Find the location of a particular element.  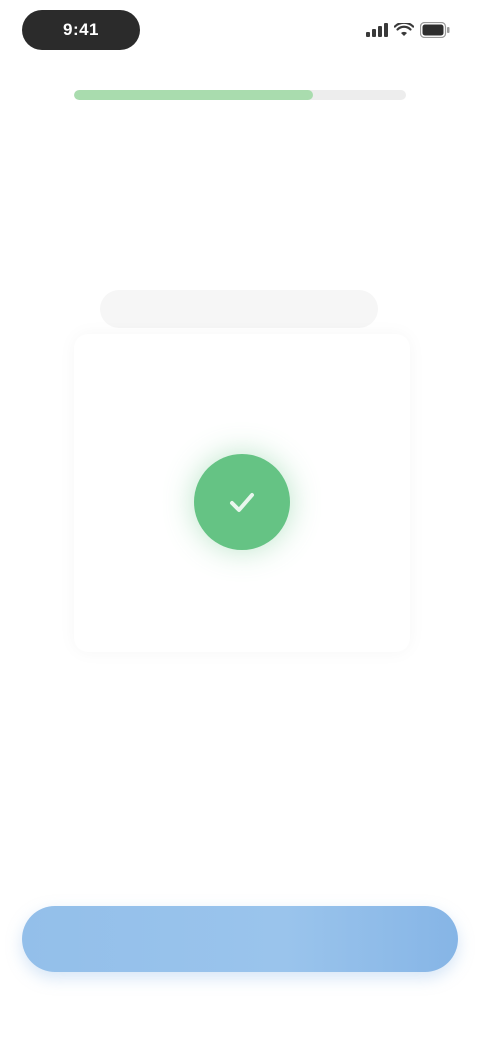

battery-icon is located at coordinates (435, 30).